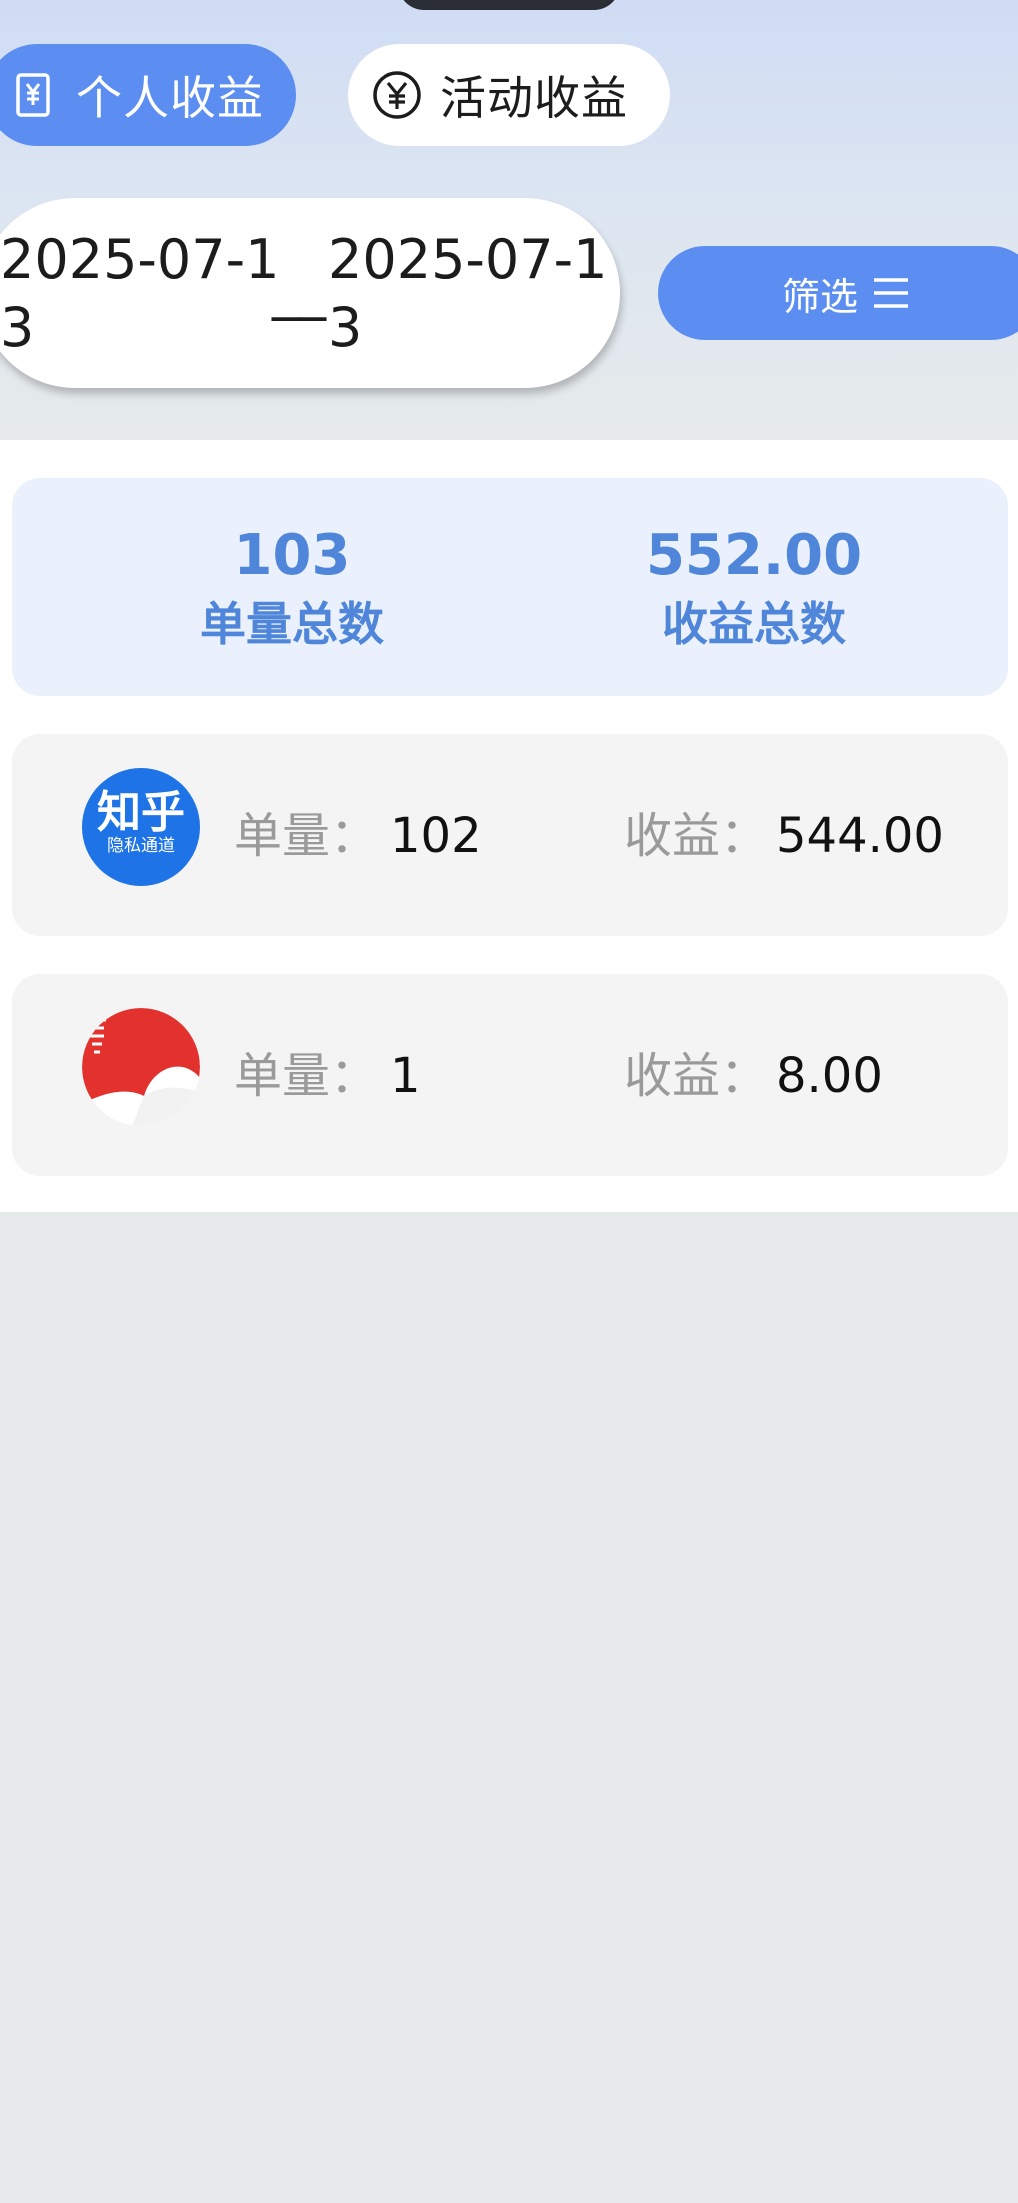 This screenshot has width=1018, height=2203. I want to click on tab-personal-earnings: 个人收益, so click(148, 95).